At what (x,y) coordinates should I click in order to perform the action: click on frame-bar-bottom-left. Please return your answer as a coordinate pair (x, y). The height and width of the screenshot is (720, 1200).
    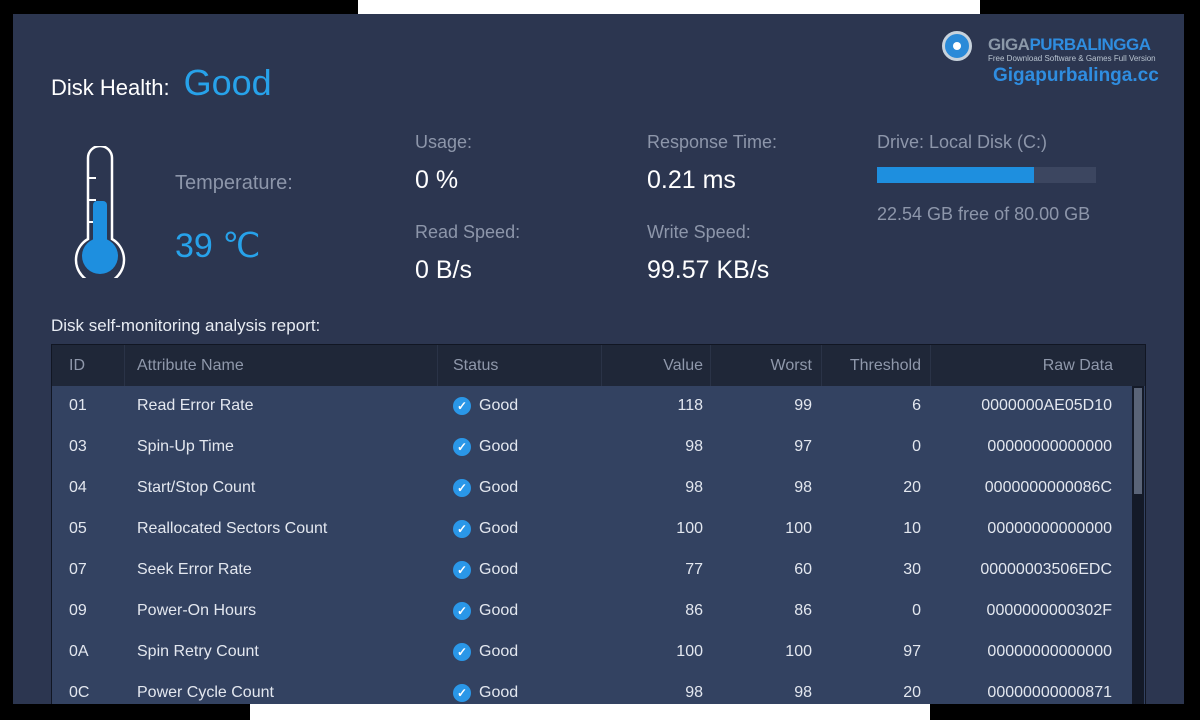
    Looking at the image, I should click on (125, 712).